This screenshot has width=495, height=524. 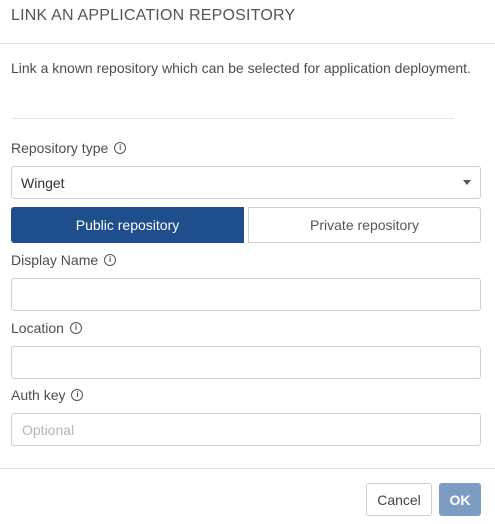 I want to click on repository-type-label: Repository type i, so click(x=69, y=148).